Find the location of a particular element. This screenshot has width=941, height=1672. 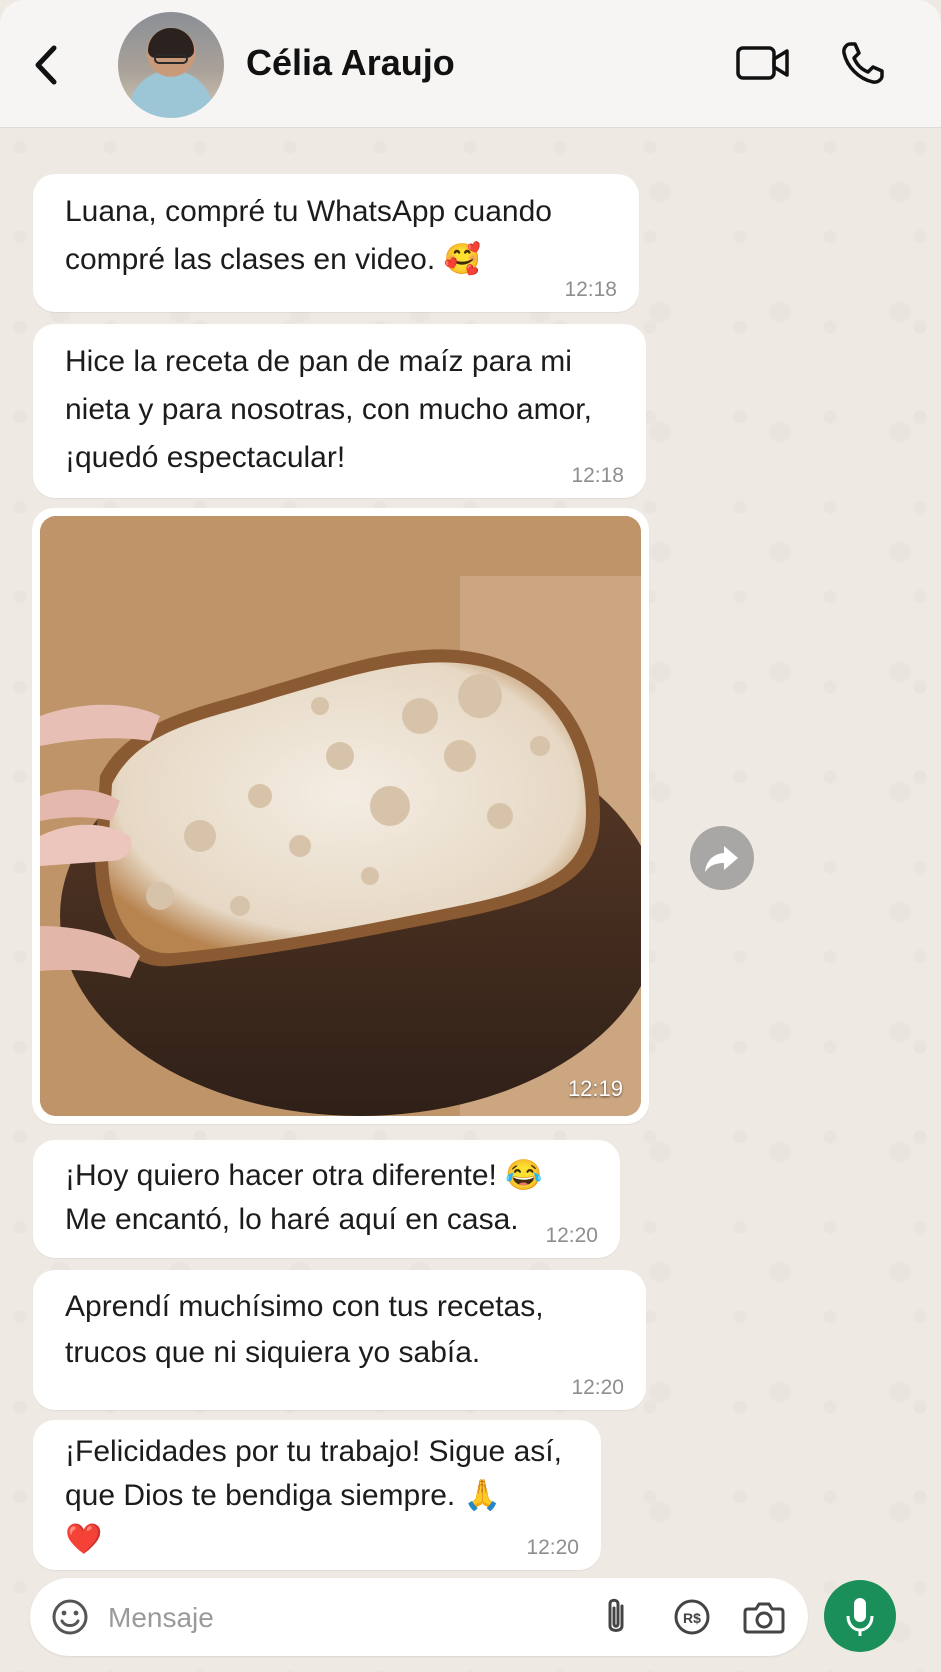

chevron-left-icon is located at coordinates (46, 65).